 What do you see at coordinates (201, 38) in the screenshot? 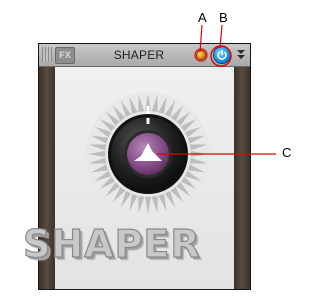
I see `callout-line-a` at bounding box center [201, 38].